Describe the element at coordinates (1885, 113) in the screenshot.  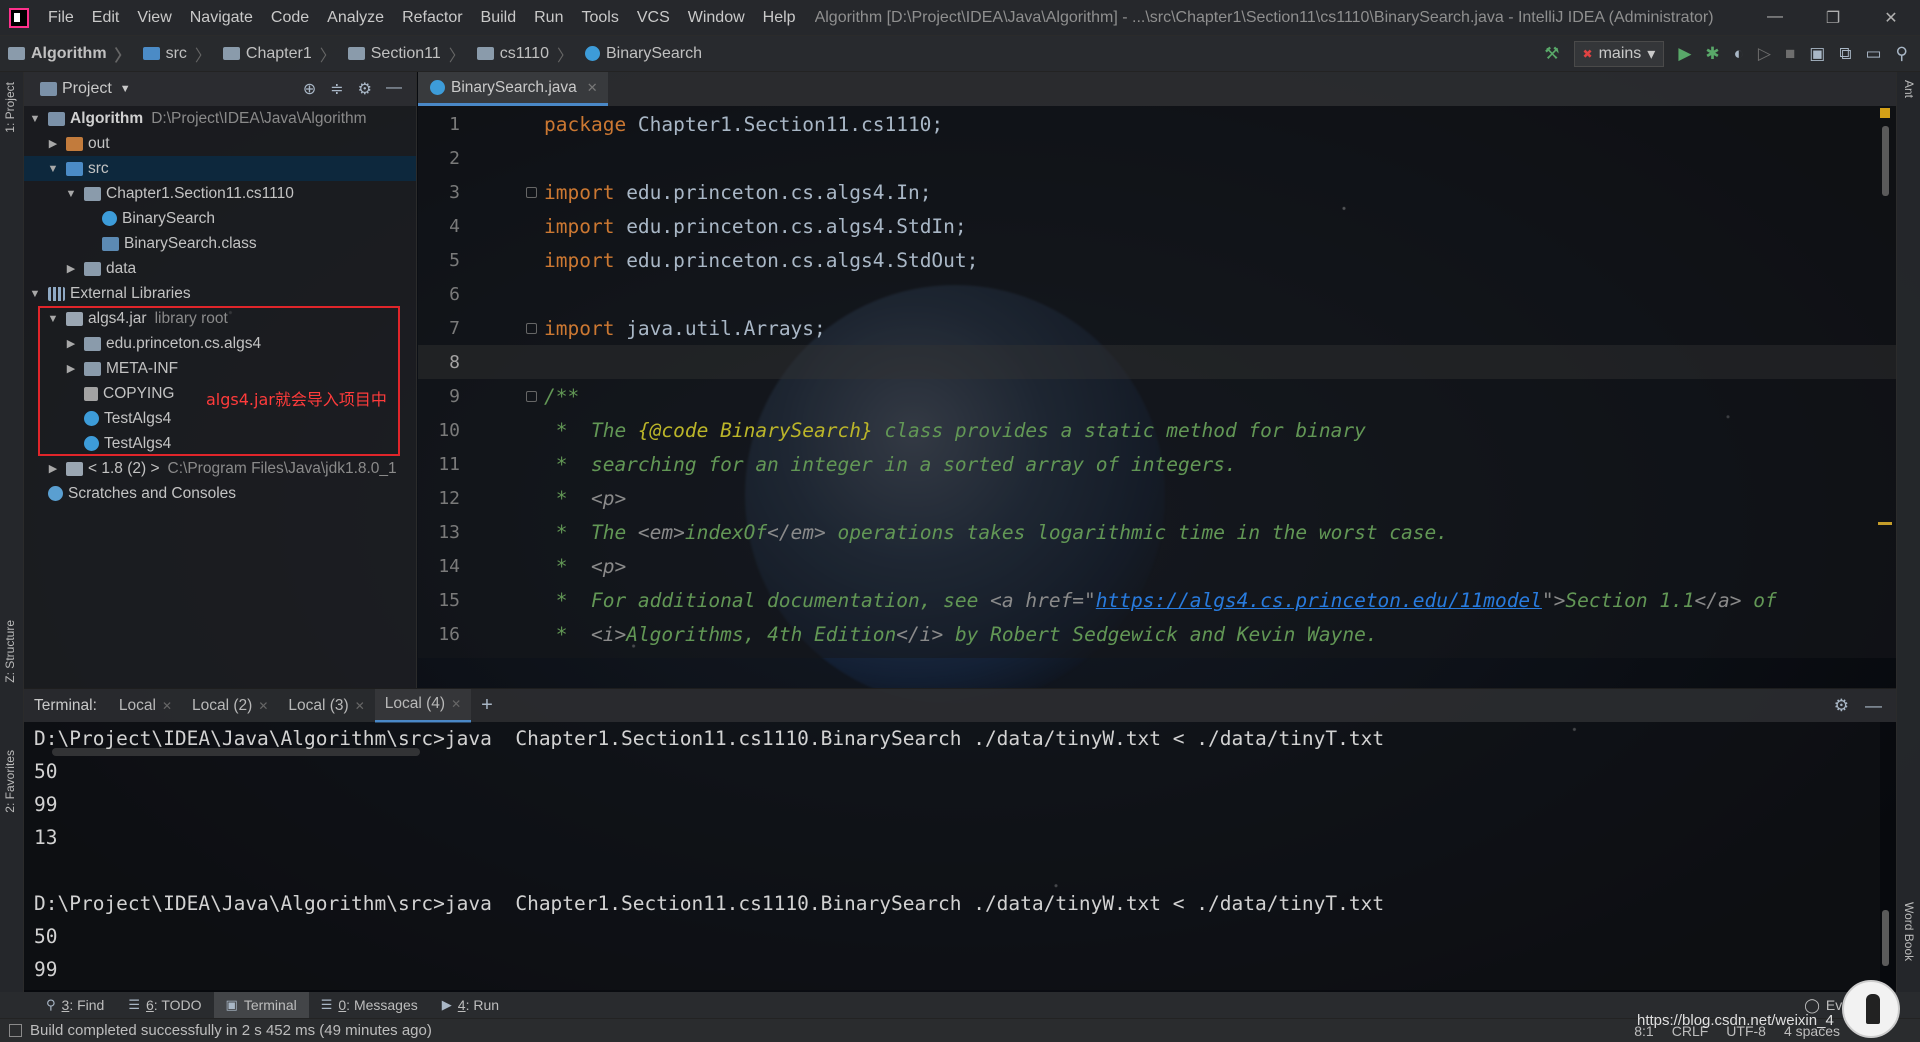
I see `inspection-warning-icon` at that location.